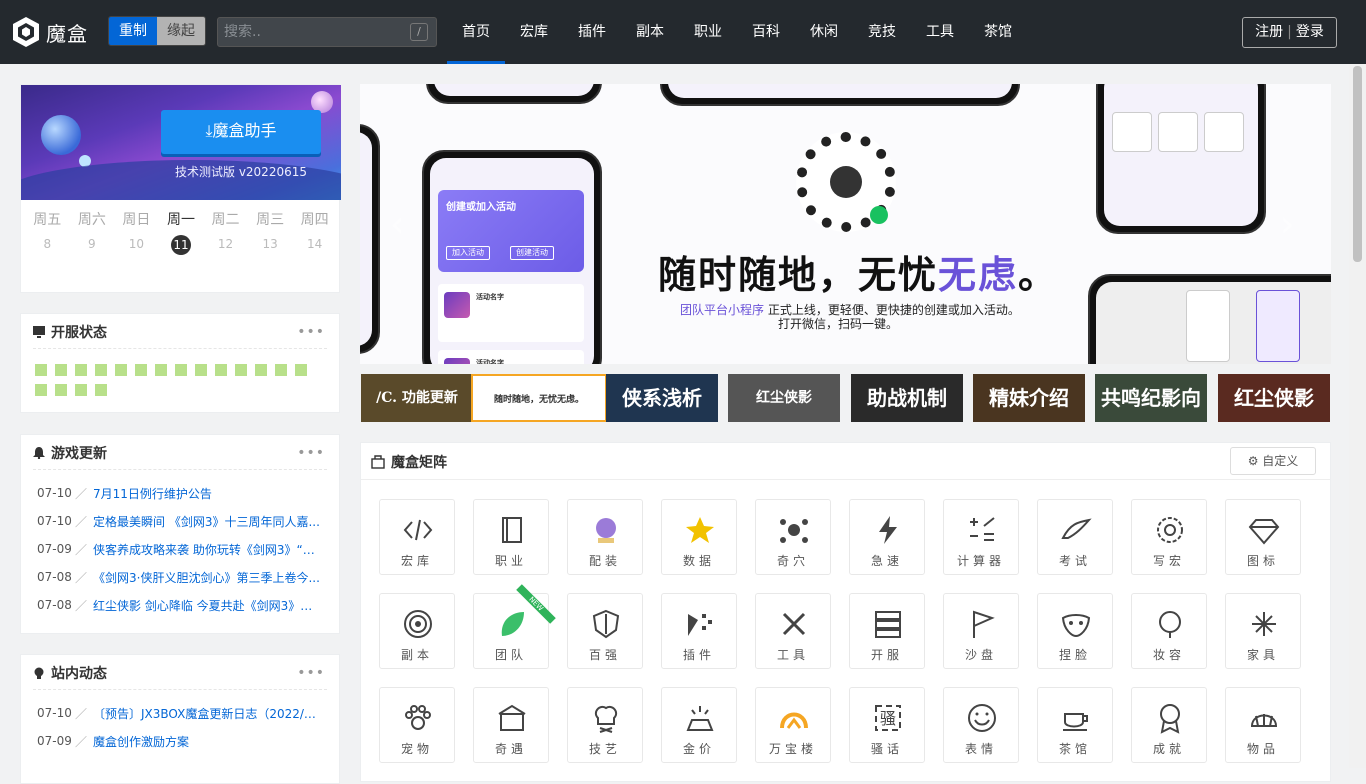 This screenshot has width=1366, height=784. What do you see at coordinates (1273, 461) in the screenshot?
I see `customize-button: ⚙ 自定义` at bounding box center [1273, 461].